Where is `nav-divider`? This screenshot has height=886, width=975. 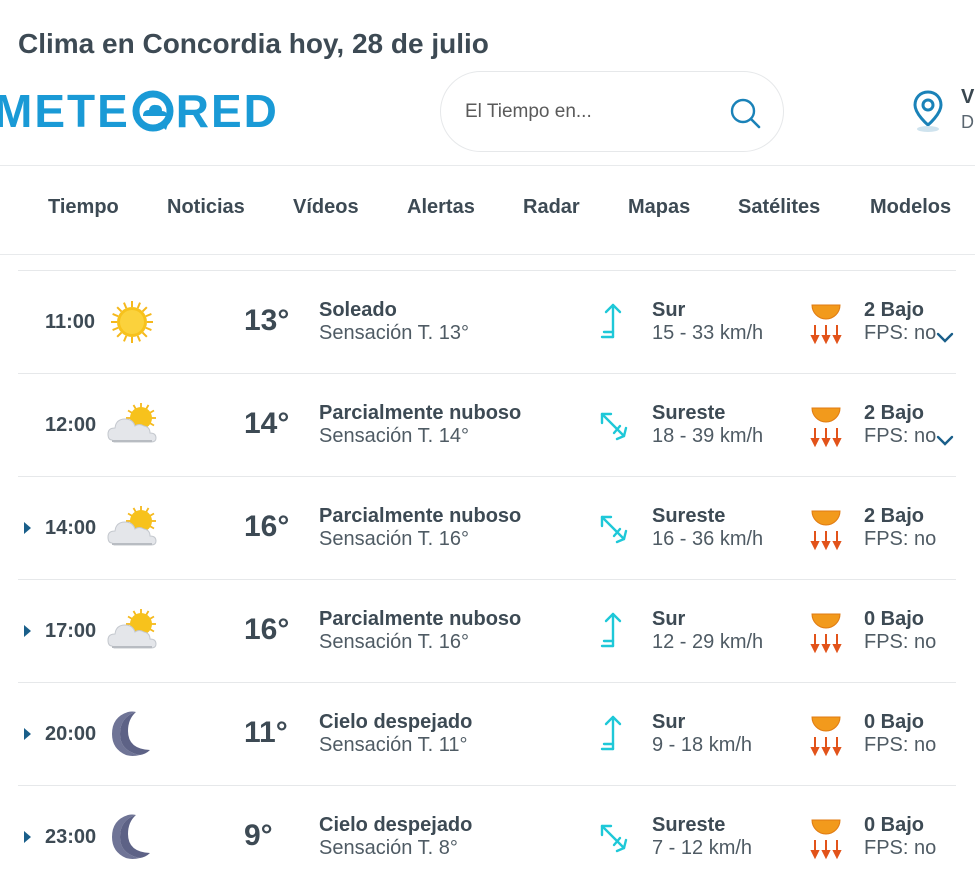
nav-divider is located at coordinates (487, 254).